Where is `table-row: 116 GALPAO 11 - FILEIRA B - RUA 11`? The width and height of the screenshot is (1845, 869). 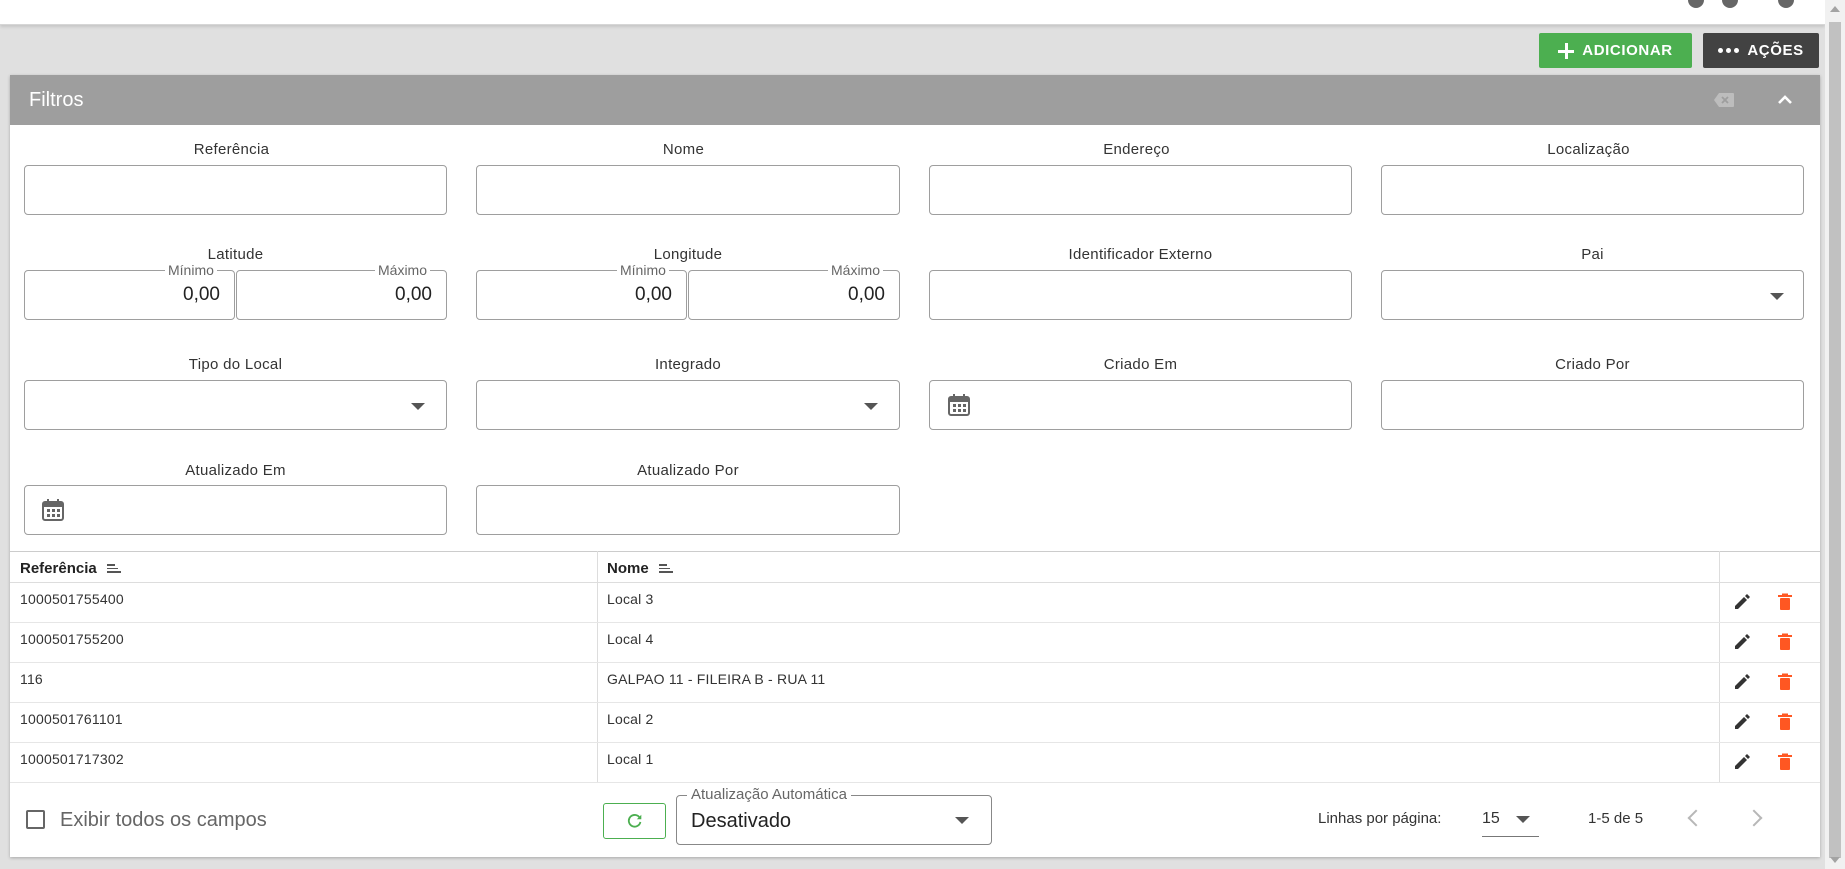 table-row: 116 GALPAO 11 - FILEIRA B - RUA 11 is located at coordinates (915, 683).